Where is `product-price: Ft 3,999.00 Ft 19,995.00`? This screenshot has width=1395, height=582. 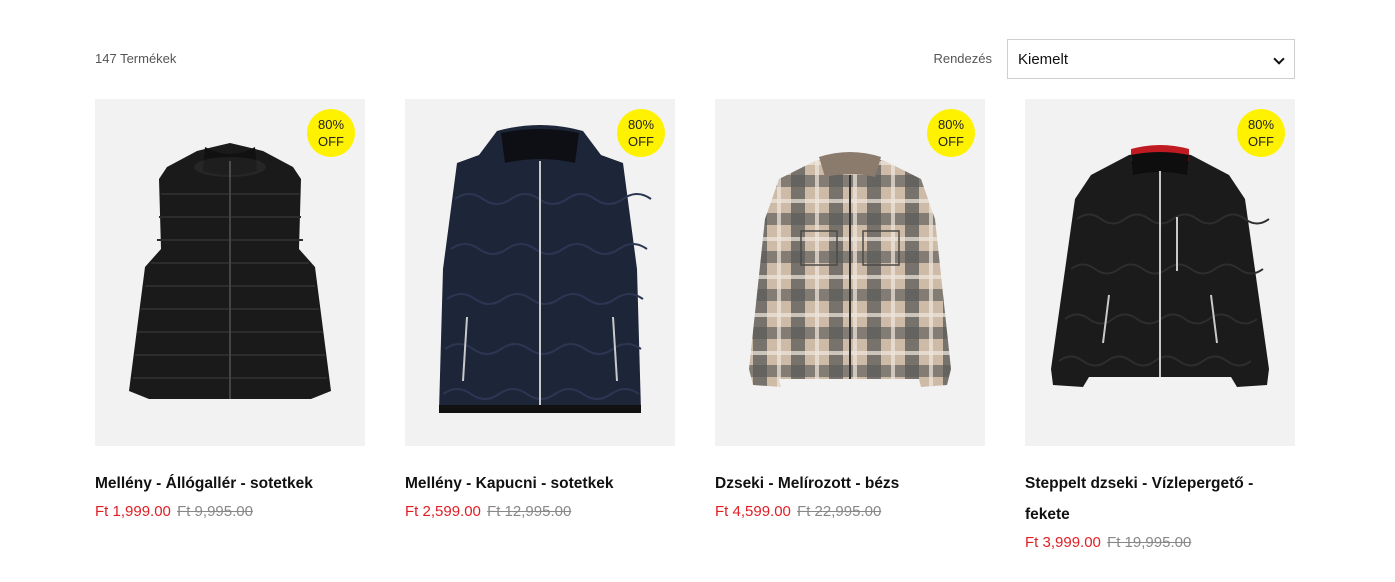 product-price: Ft 3,999.00 Ft 19,995.00 is located at coordinates (1160, 542).